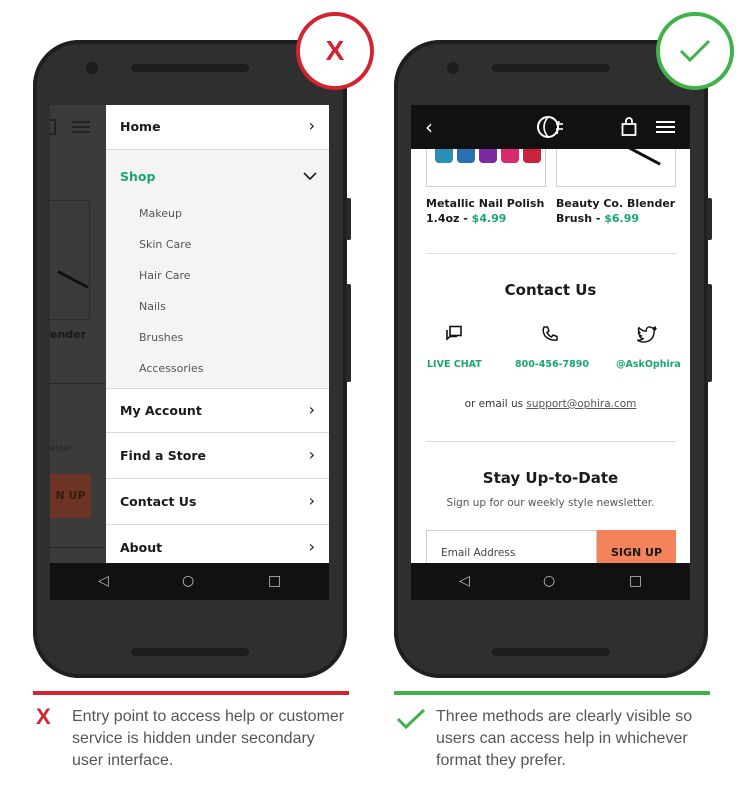 This screenshot has height=795, width=750. What do you see at coordinates (165, 244) in the screenshot?
I see `submenu-item-skin-care: Skin Care` at bounding box center [165, 244].